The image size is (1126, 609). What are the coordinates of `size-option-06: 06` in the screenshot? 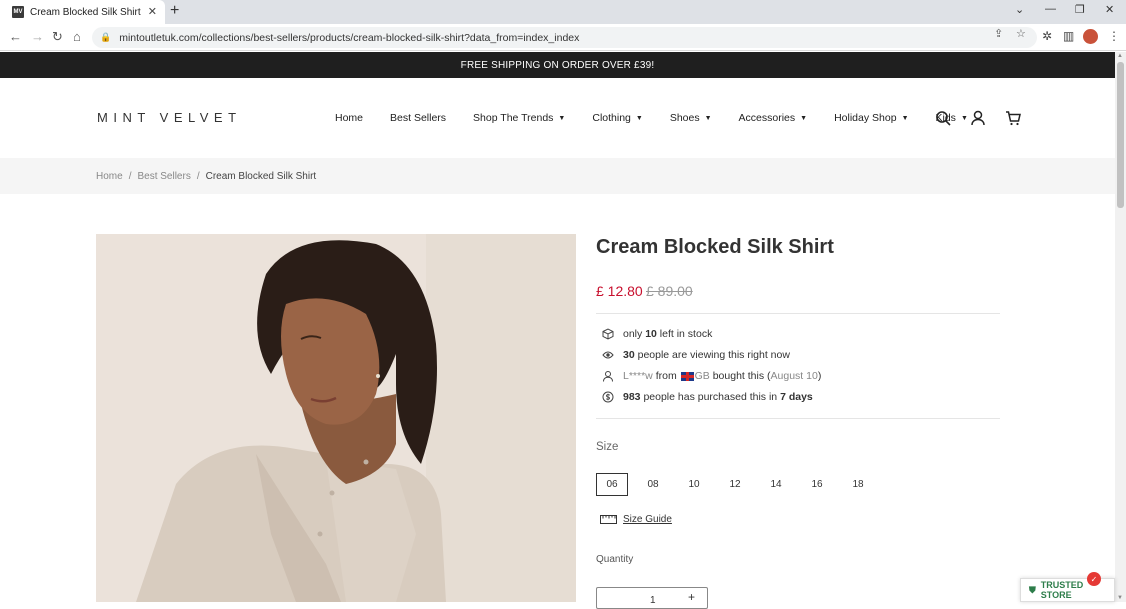 It's located at (612, 484).